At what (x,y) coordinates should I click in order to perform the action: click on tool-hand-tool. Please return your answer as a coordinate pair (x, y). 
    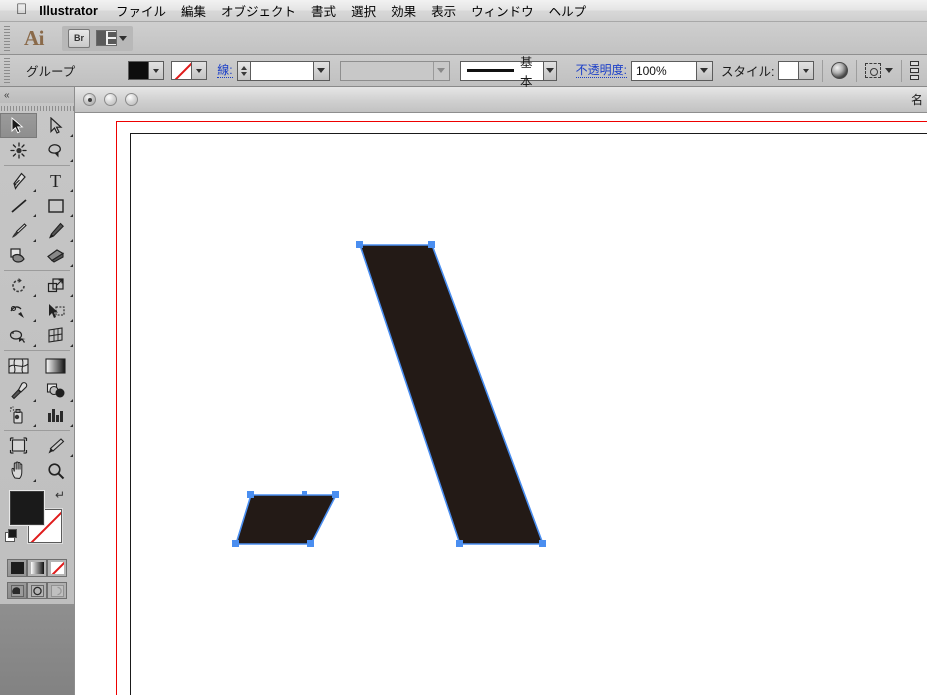
    Looking at the image, I should click on (18, 470).